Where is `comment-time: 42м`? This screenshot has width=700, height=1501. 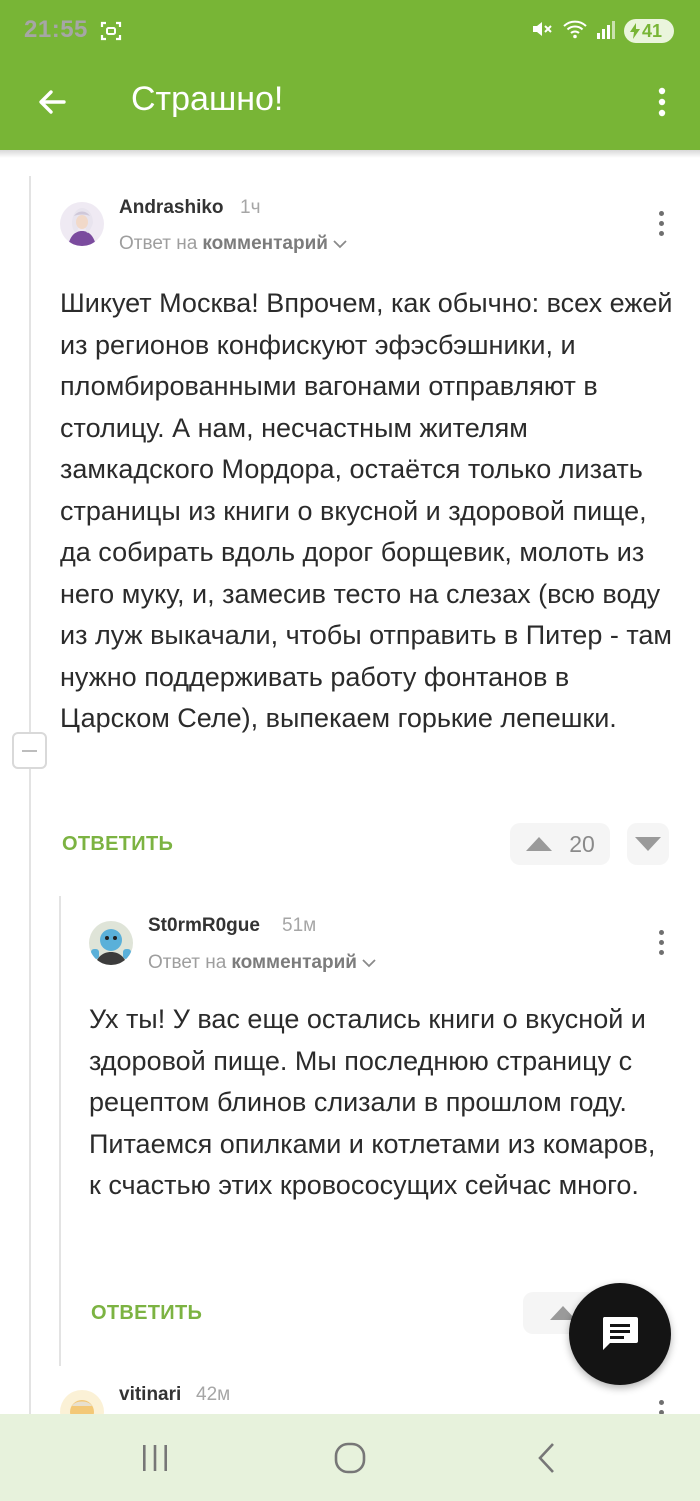
comment-time: 42м is located at coordinates (213, 1394).